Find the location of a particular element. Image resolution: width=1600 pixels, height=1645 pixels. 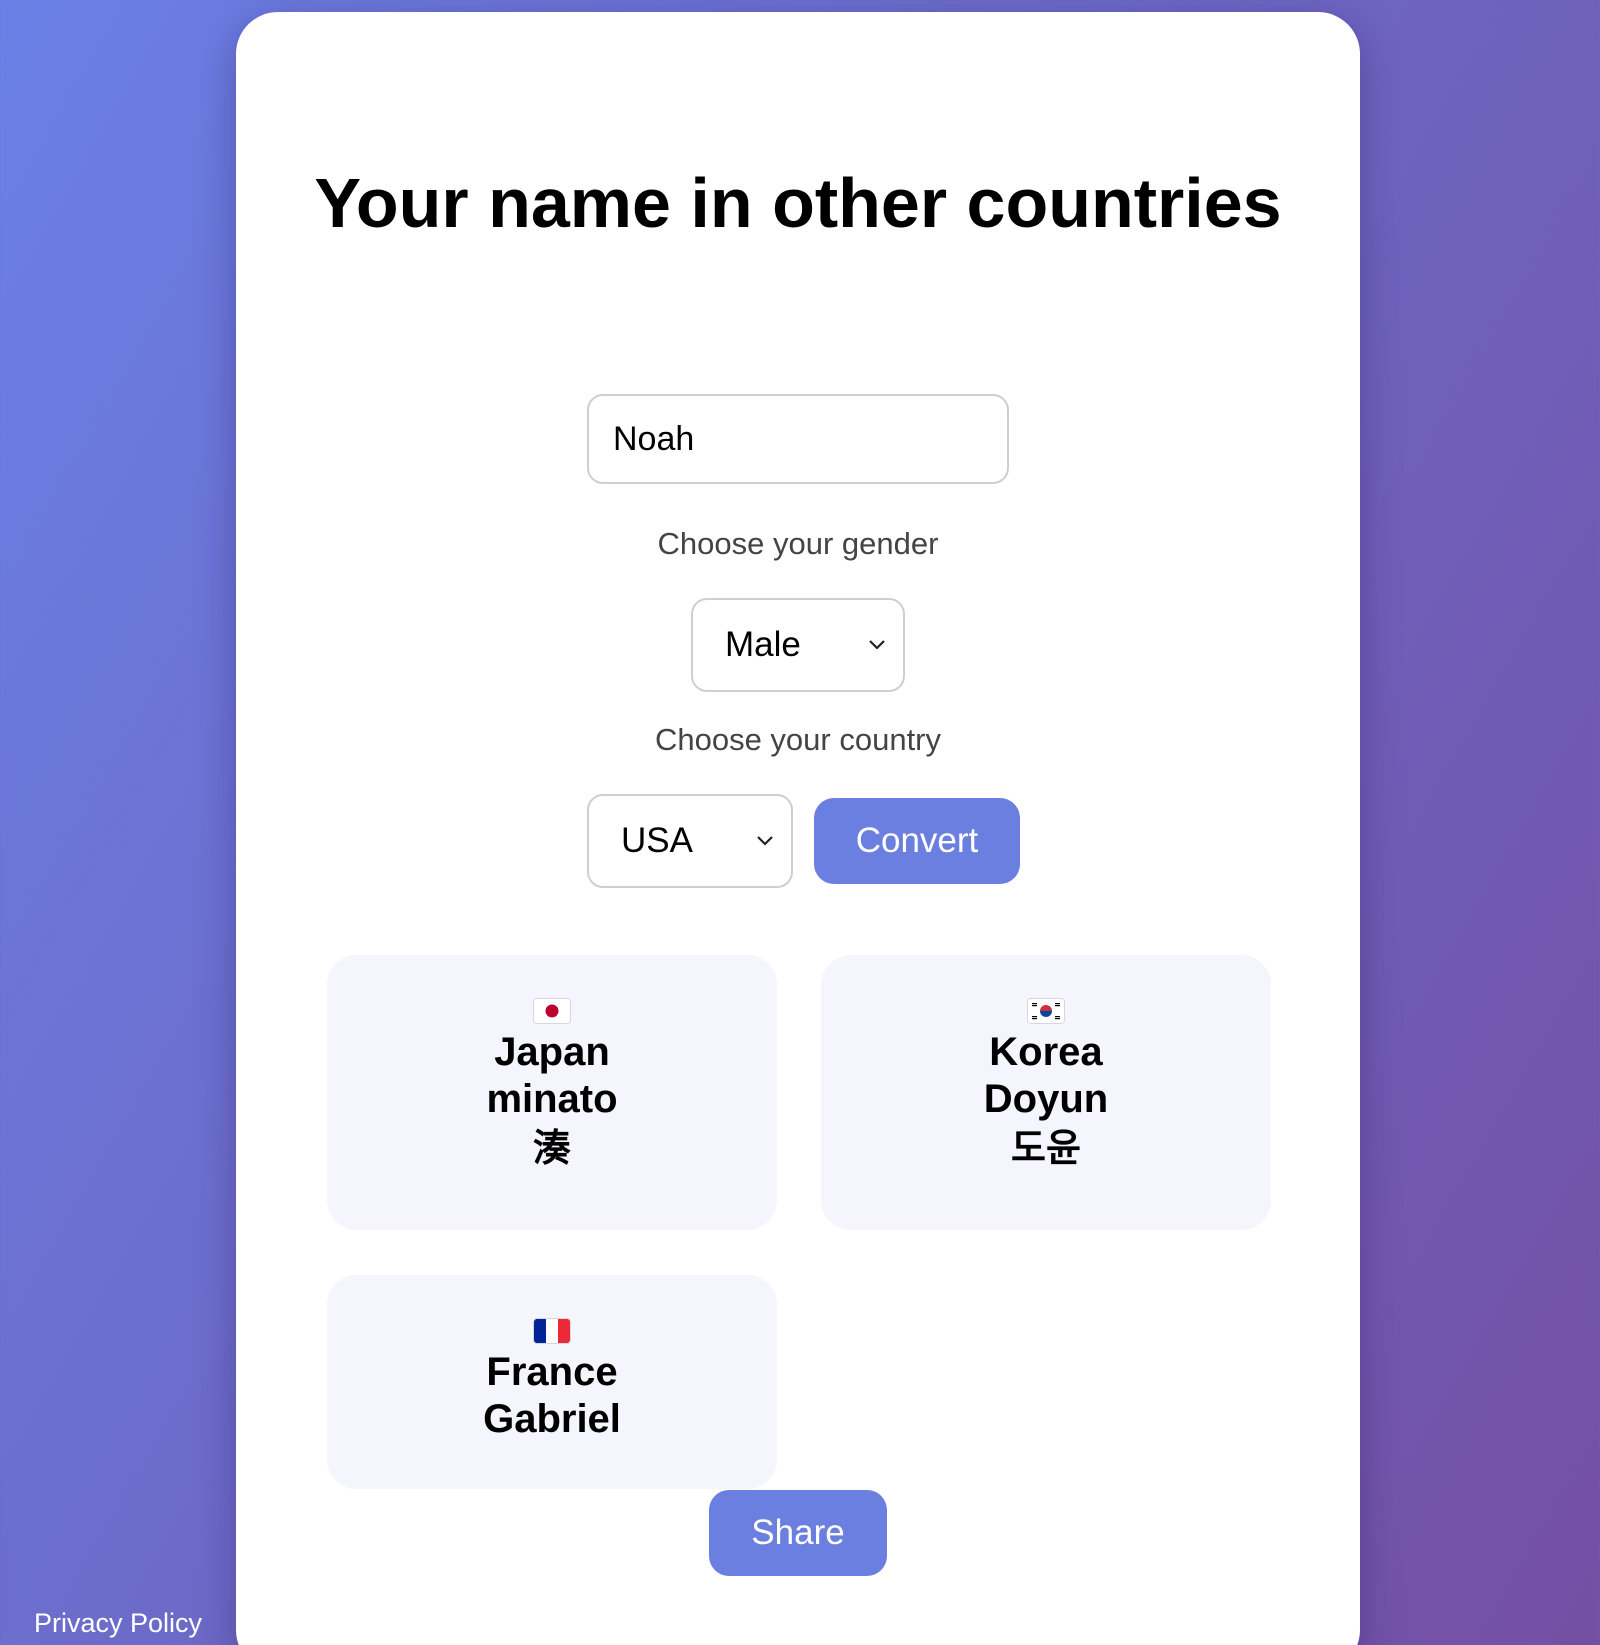

korea-flag-icon is located at coordinates (1046, 1011).